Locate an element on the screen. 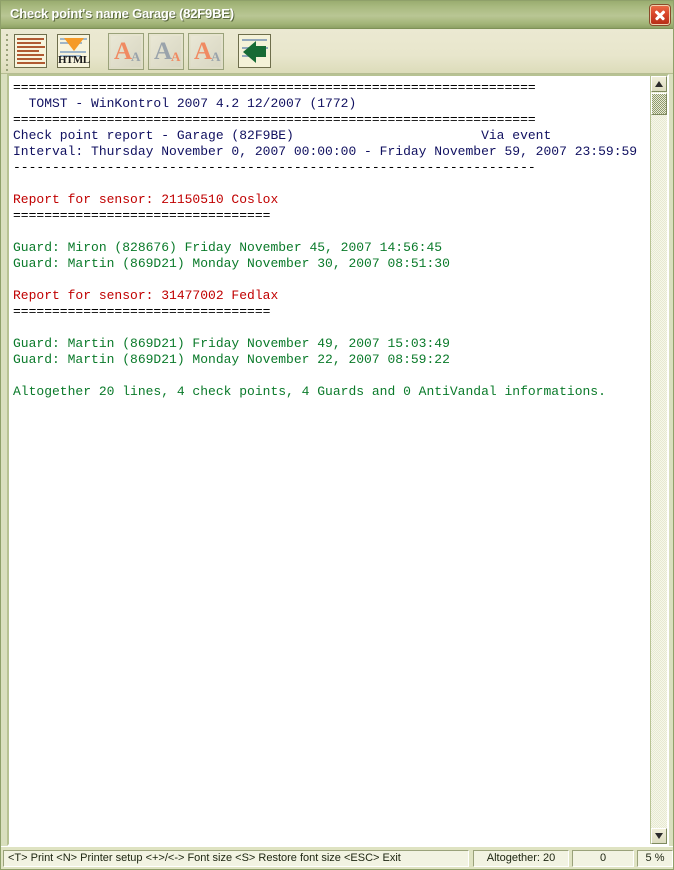  triangle-down-icon is located at coordinates (659, 836).